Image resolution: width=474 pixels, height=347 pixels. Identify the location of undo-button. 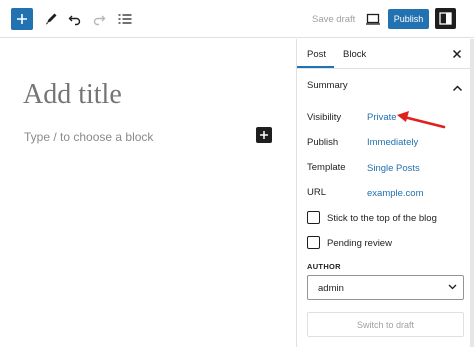
(75, 19).